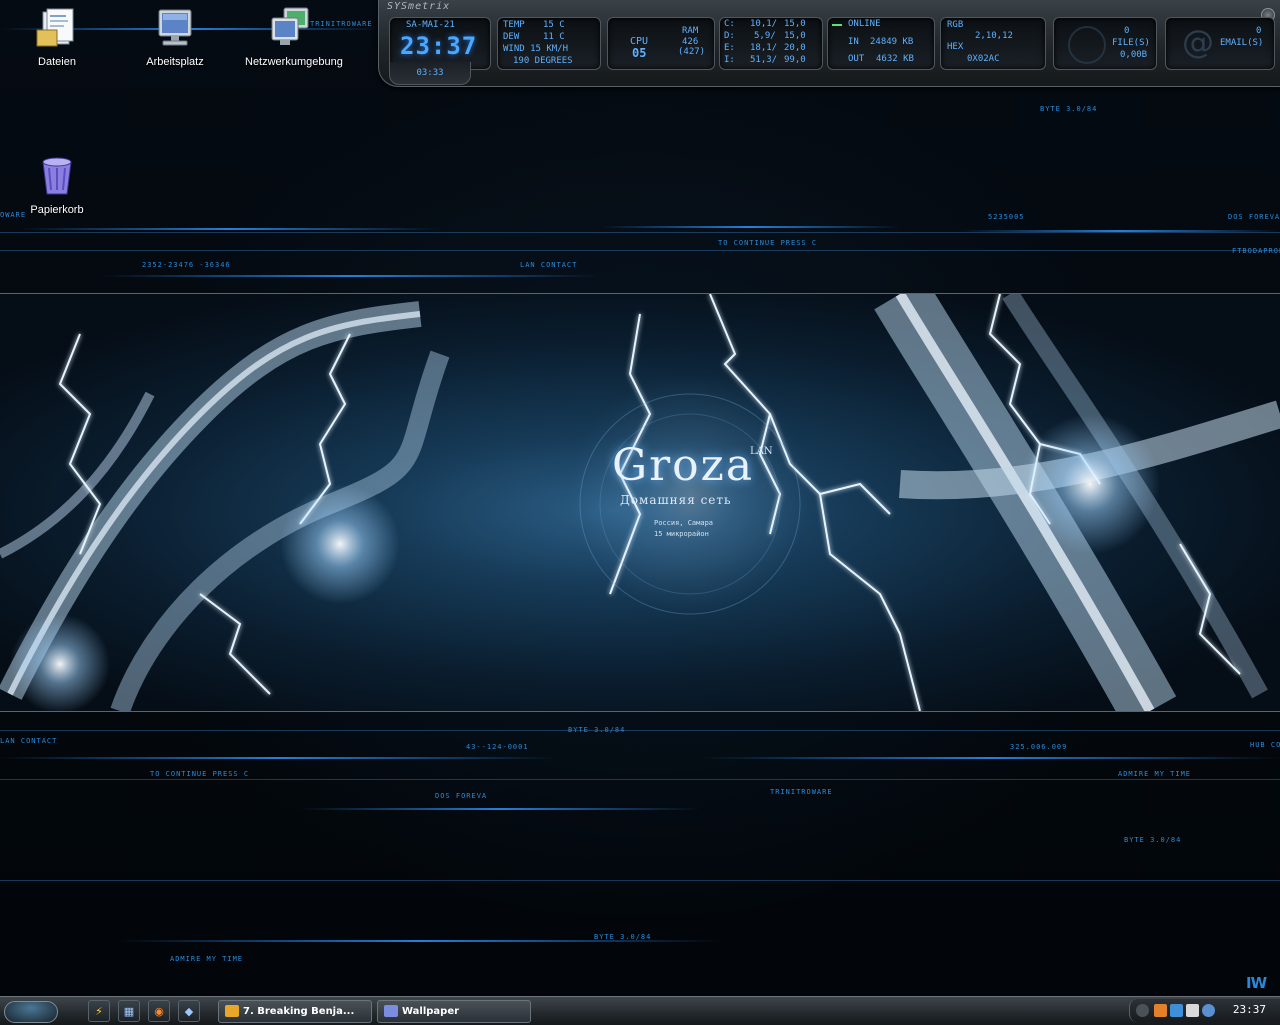  What do you see at coordinates (31, 1012) in the screenshot?
I see `start-button` at bounding box center [31, 1012].